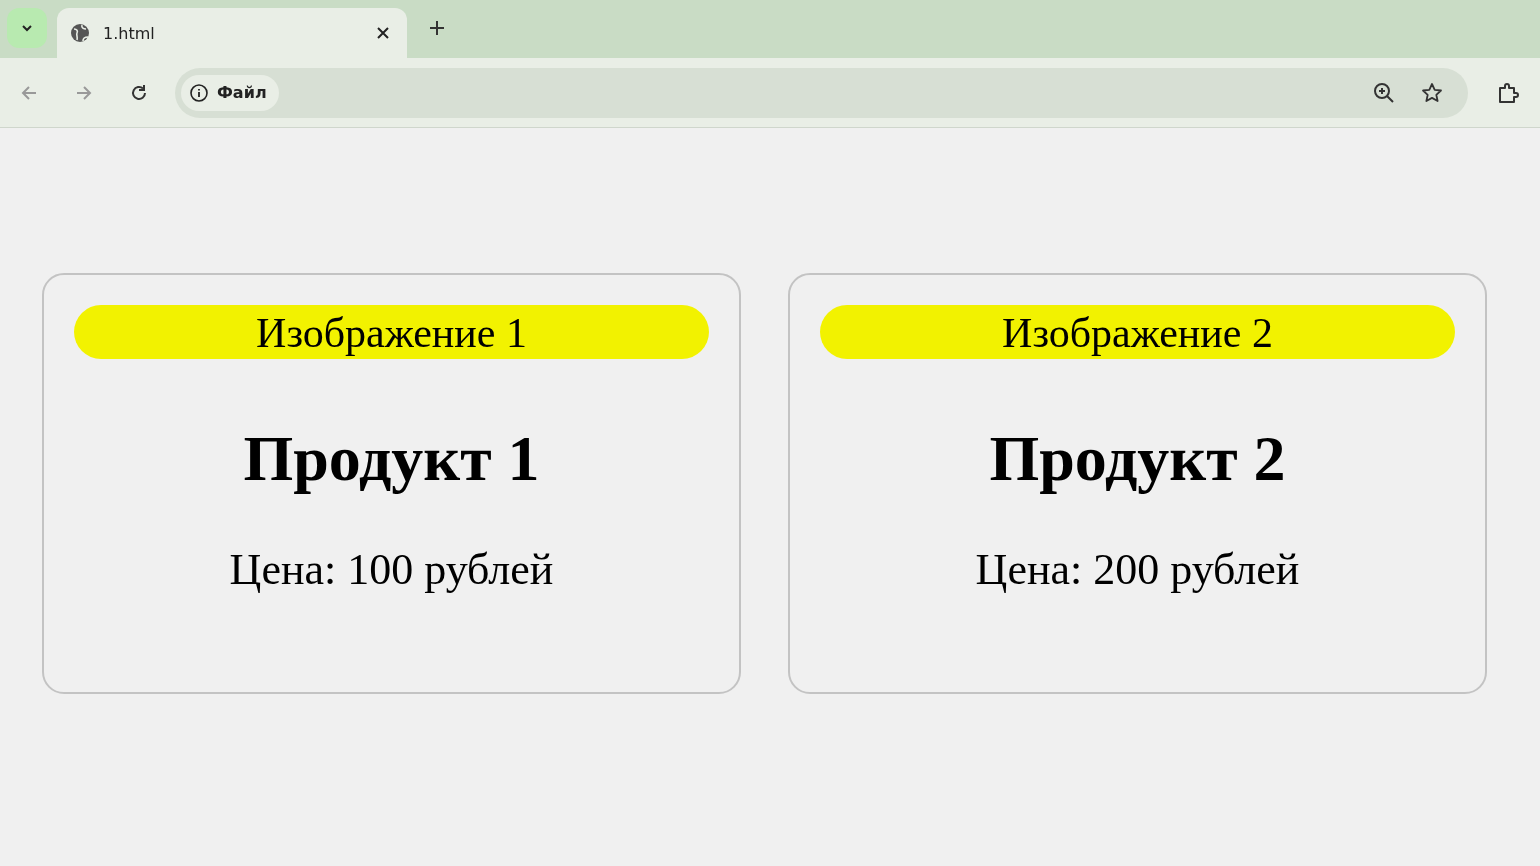 This screenshot has width=1540, height=866. I want to click on product-price: Цена: 200 рублей, so click(1137, 570).